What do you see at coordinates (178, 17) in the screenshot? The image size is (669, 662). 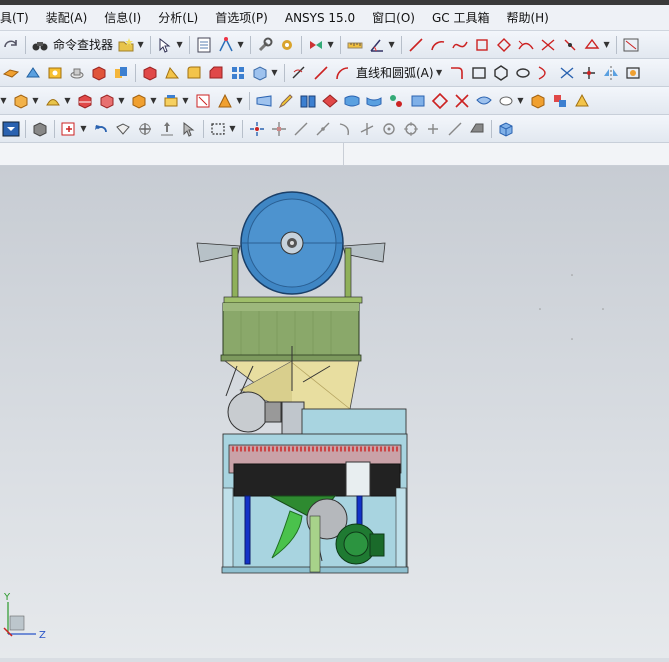 I see `menu-analysis: 分析(L)` at bounding box center [178, 17].